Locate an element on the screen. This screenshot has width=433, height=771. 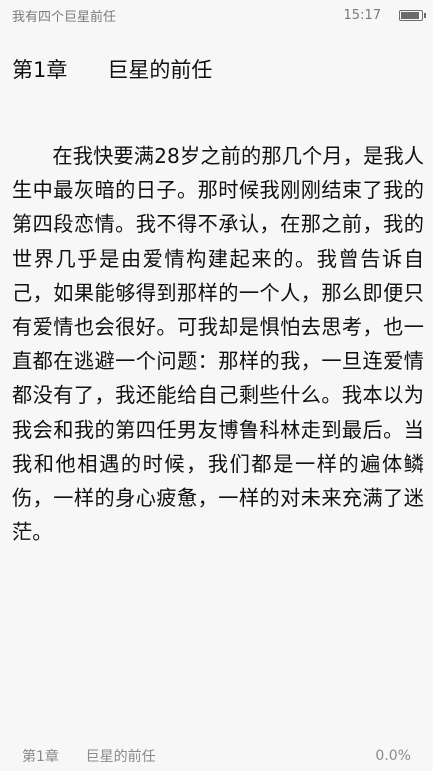
battery-icon is located at coordinates (412, 15).